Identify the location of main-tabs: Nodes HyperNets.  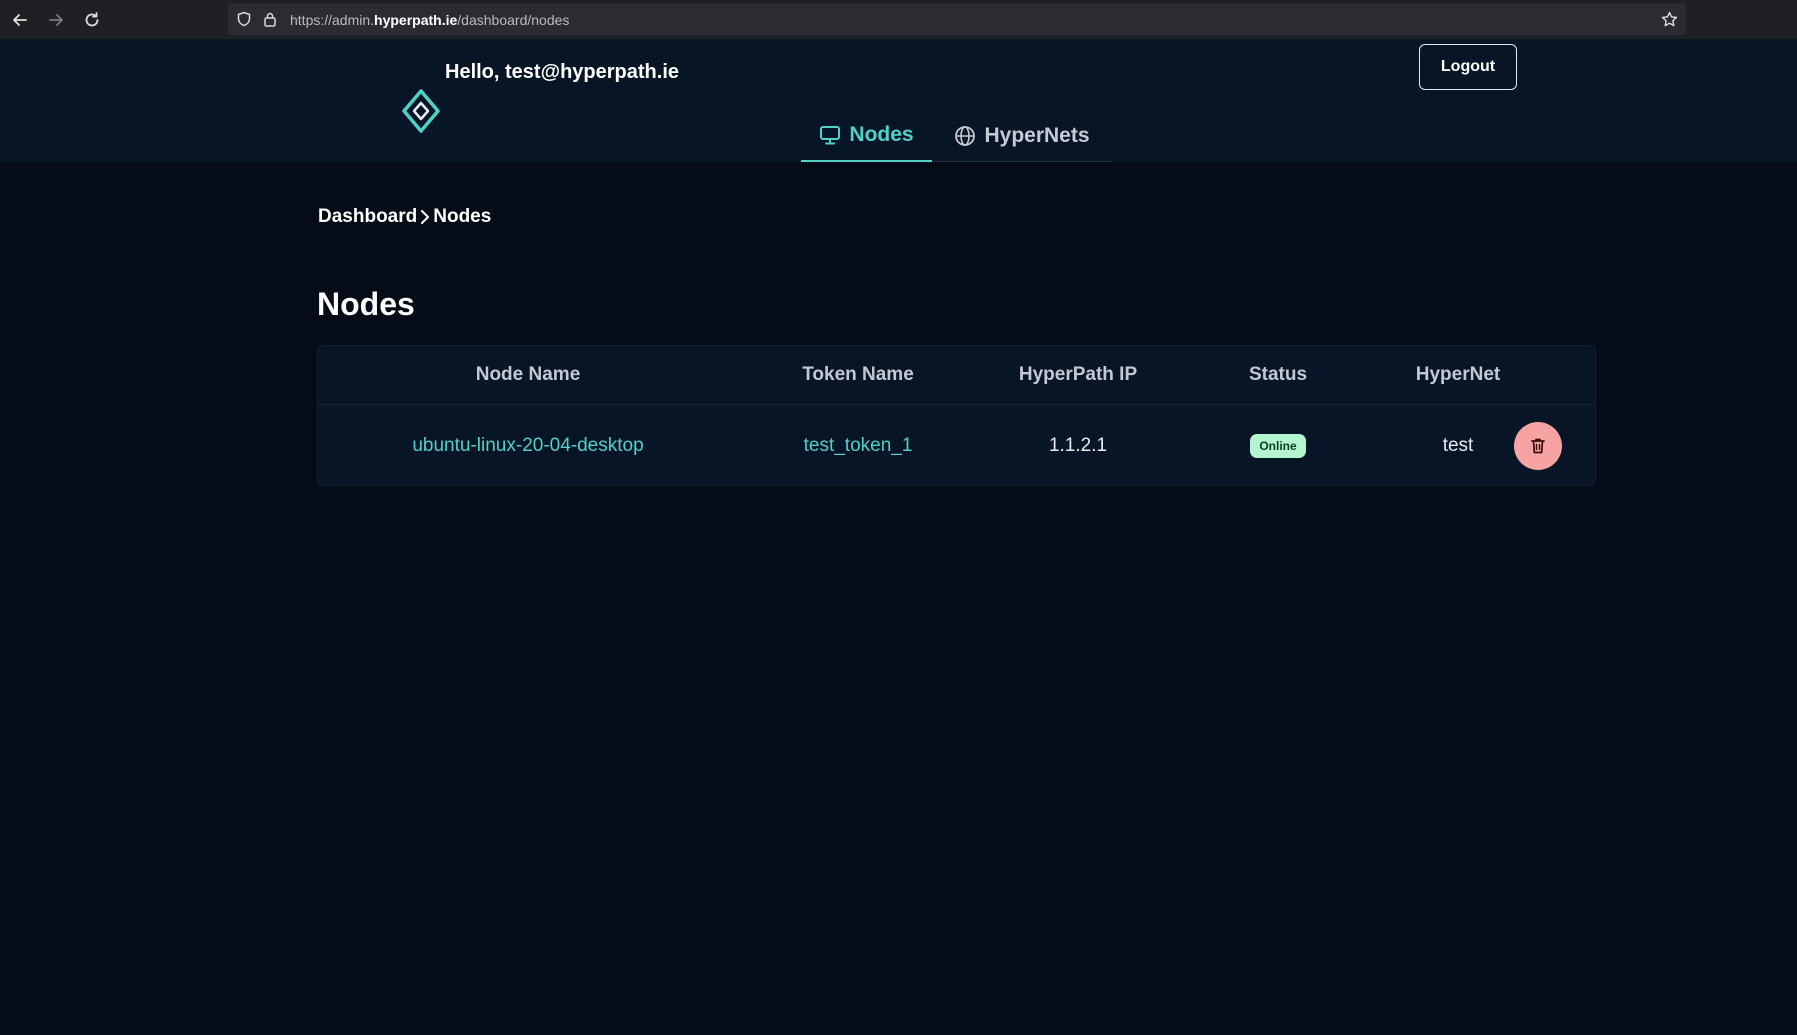
(956, 136).